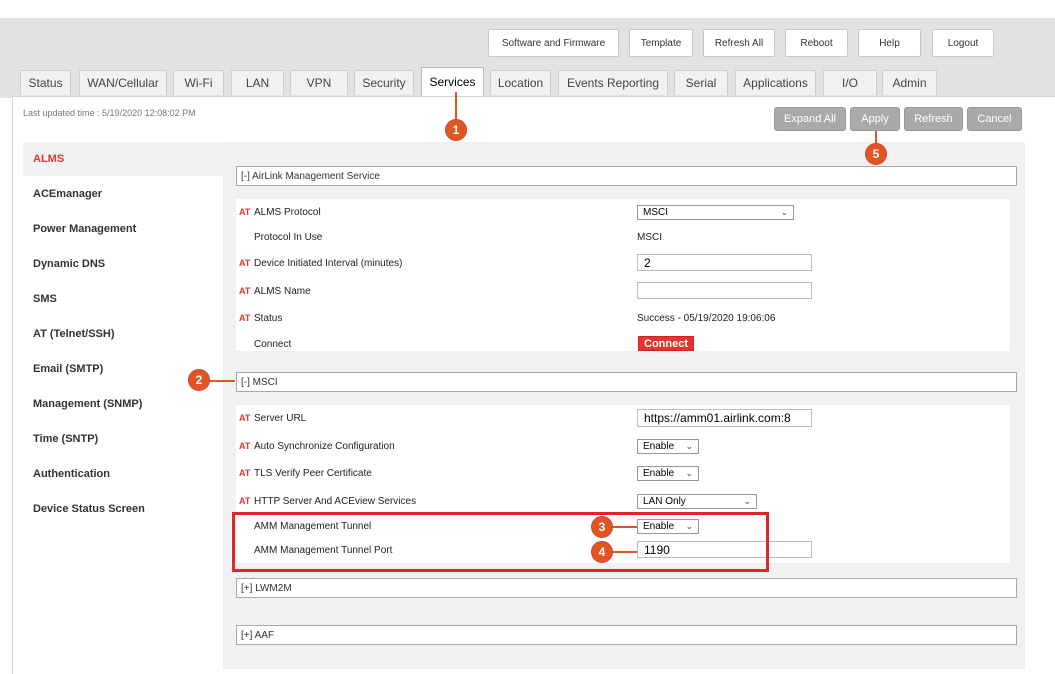 This screenshot has width=1055, height=674. Describe the element at coordinates (67, 194) in the screenshot. I see `nav-item-acemanager: ACEmanager` at that location.